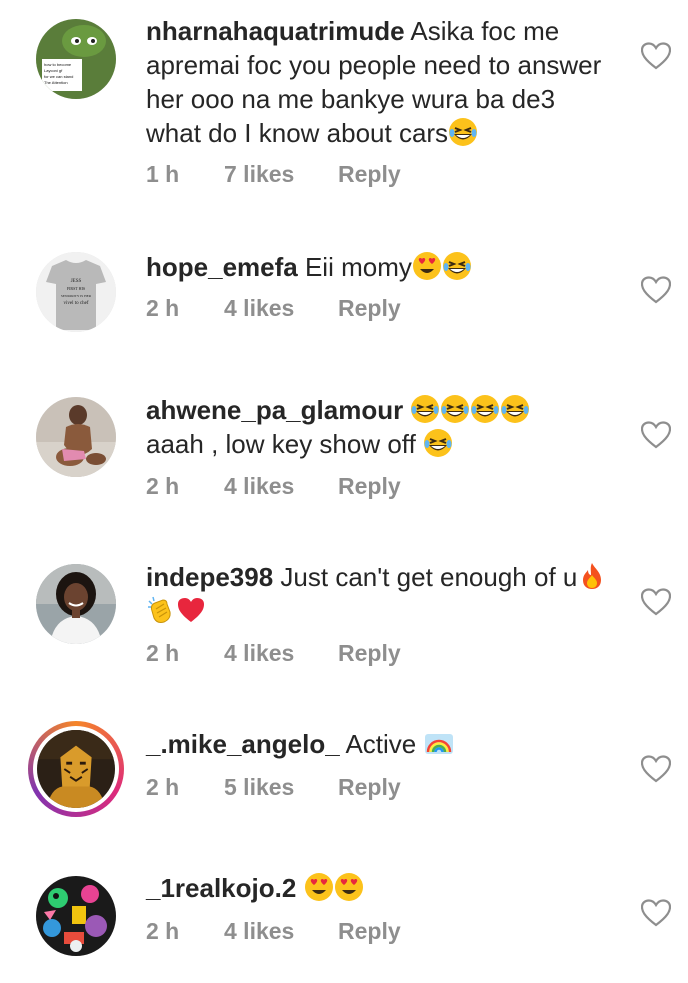 The width and height of the screenshot is (688, 983). Describe the element at coordinates (429, 577) in the screenshot. I see `comment-body: Just can't get enough of u` at that location.